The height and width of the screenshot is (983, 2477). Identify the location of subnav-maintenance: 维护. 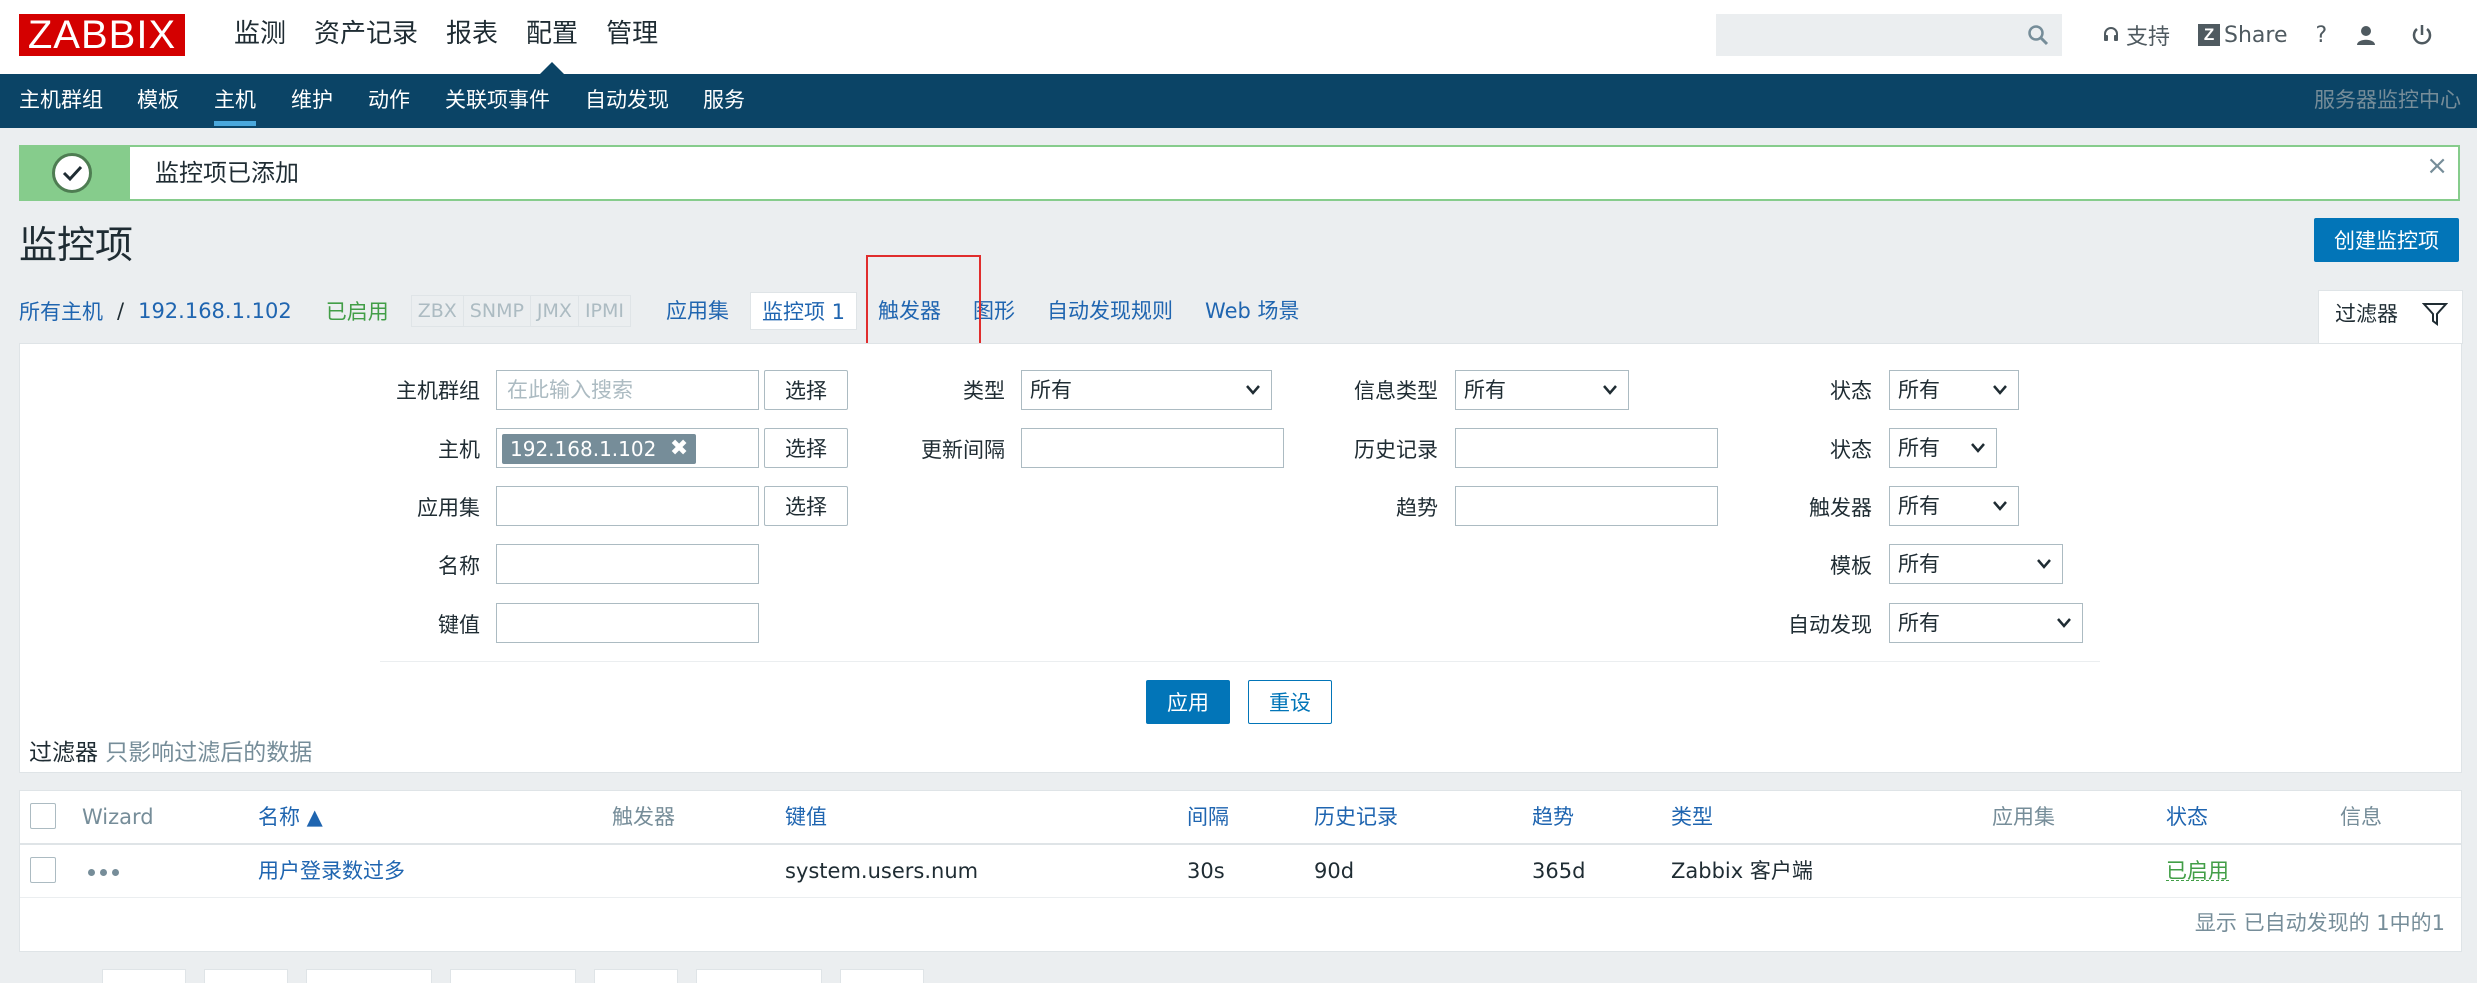
(312, 101).